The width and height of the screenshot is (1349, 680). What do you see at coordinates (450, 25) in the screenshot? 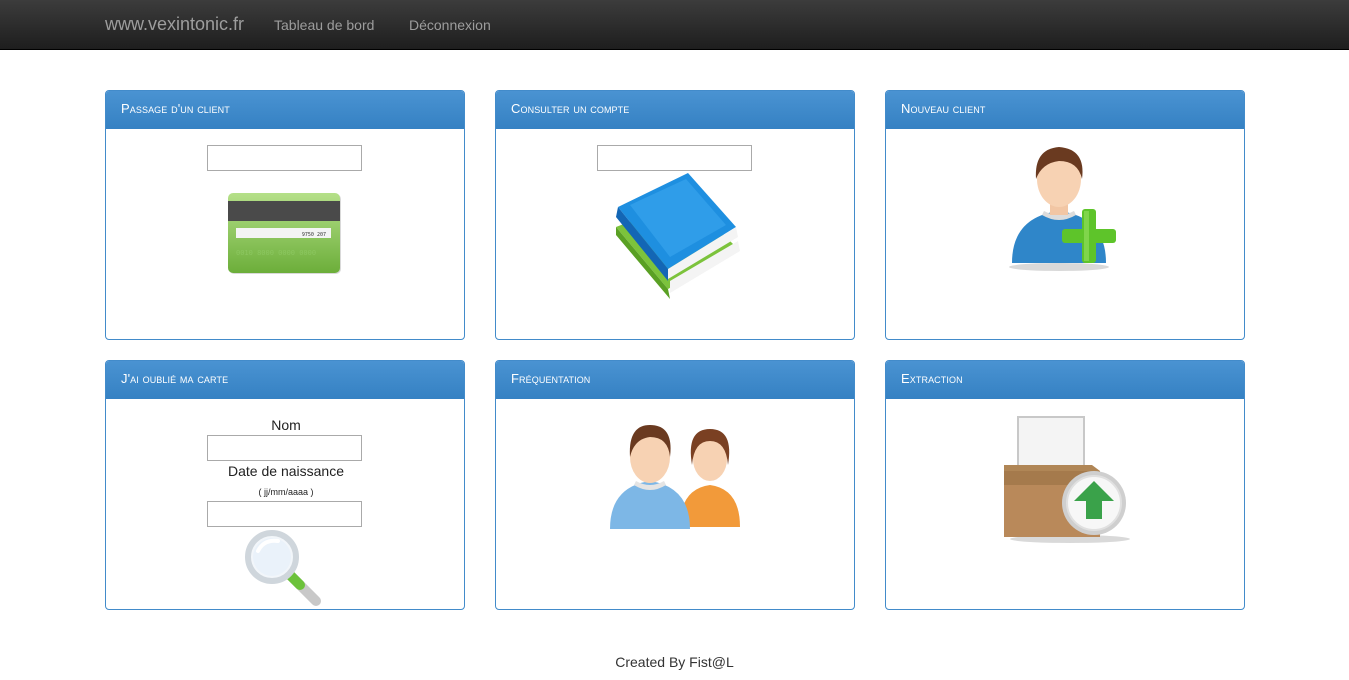
I see `nav-link-deconnexion: Déconnexion` at bounding box center [450, 25].